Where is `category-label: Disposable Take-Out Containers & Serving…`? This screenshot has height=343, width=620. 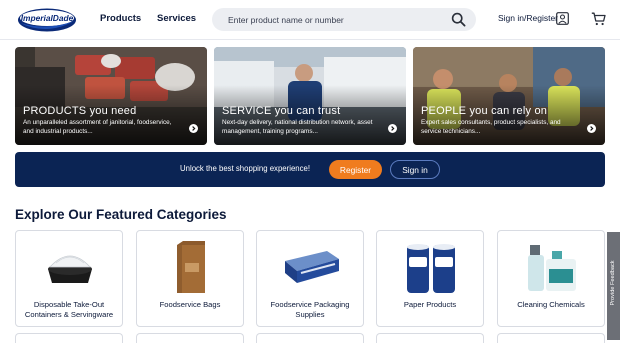
category-label: Disposable Take-Out Containers & Serving… is located at coordinates (69, 309).